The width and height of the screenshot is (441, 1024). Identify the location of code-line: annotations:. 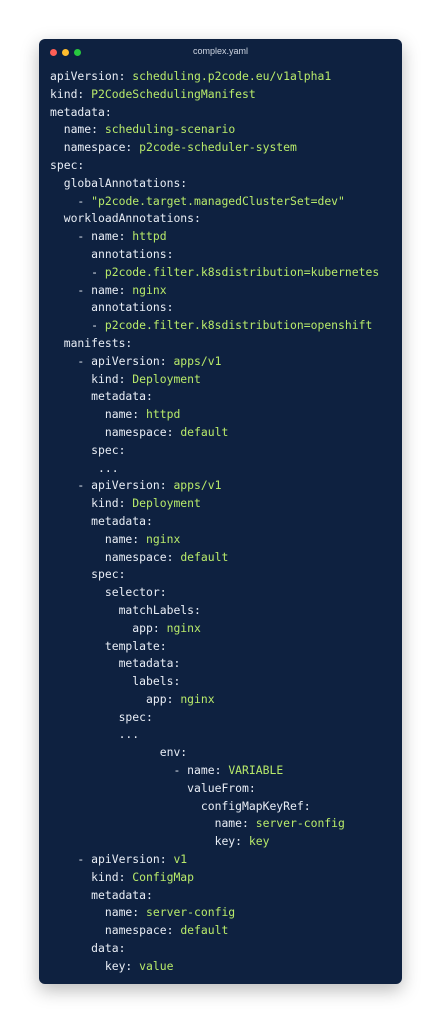
(214, 308).